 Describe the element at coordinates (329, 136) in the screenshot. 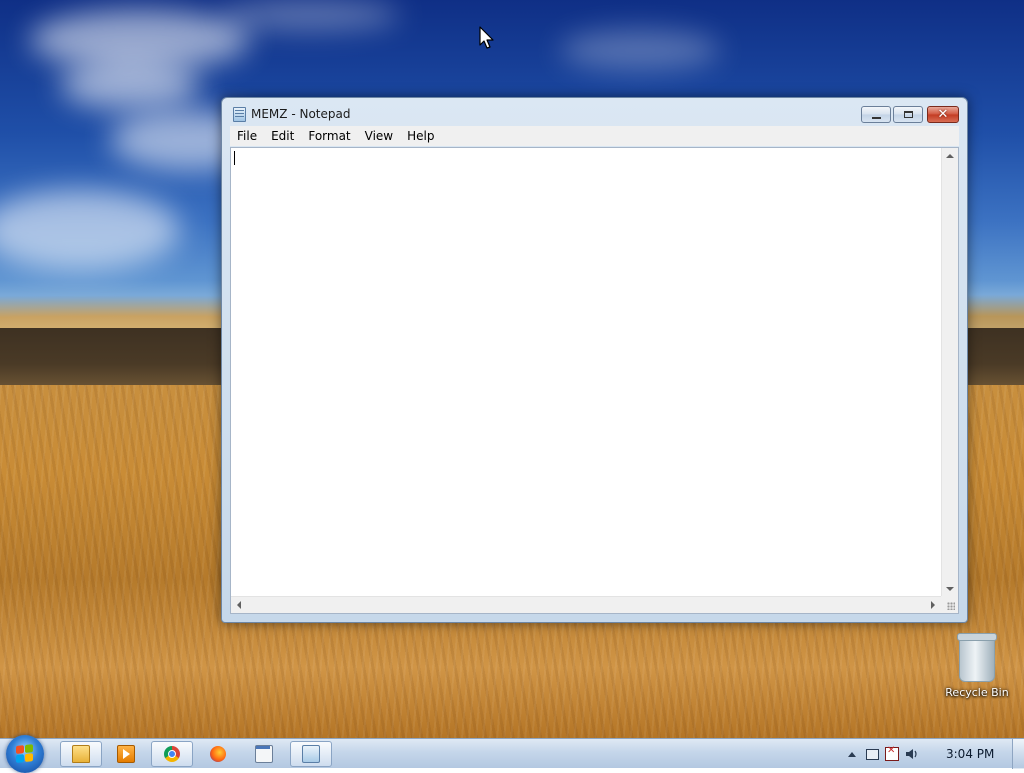

I see `menu-format: Format` at that location.